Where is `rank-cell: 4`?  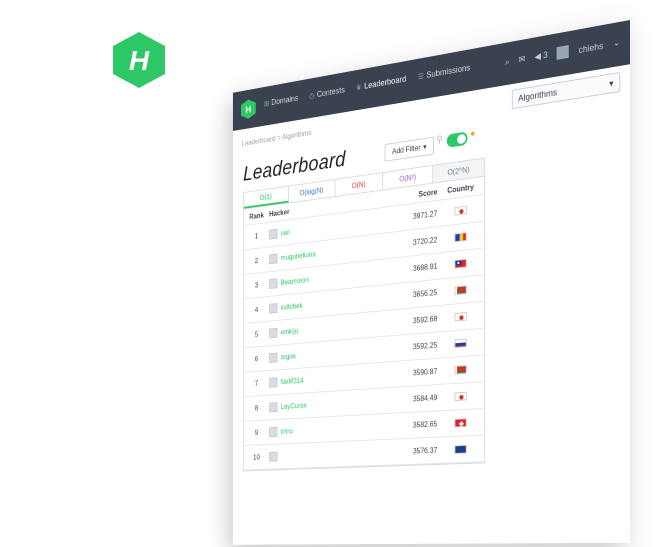
rank-cell: 4 is located at coordinates (256, 310).